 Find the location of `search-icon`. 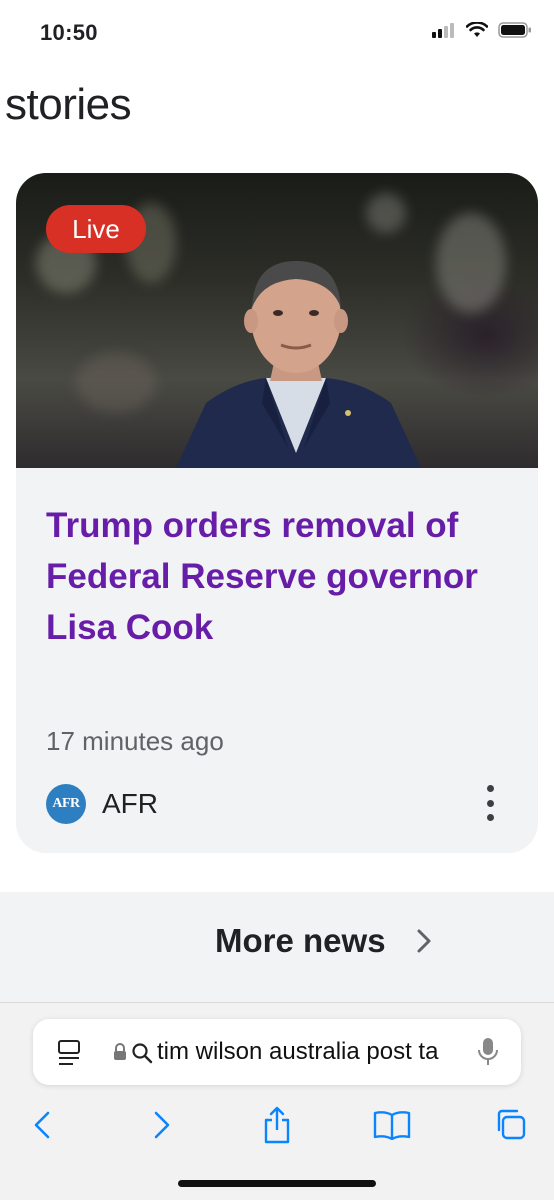

search-icon is located at coordinates (142, 1053).